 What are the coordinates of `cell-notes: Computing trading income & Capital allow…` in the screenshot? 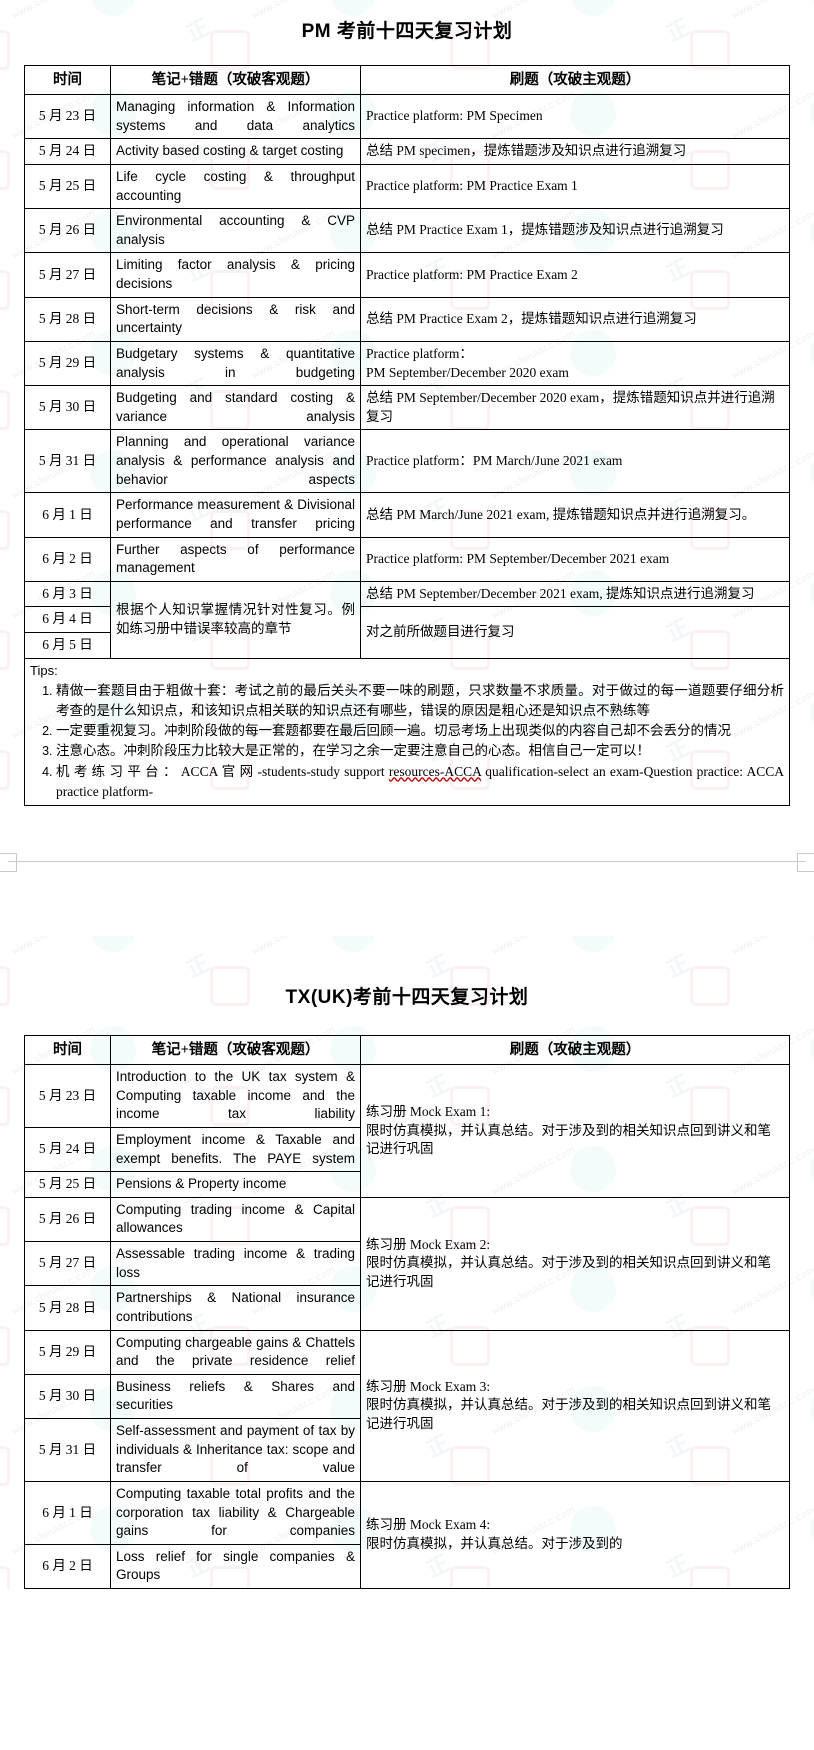 It's located at (235, 1219).